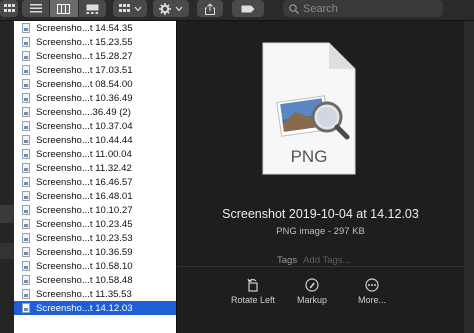  Describe the element at coordinates (84, 56) in the screenshot. I see `file-name-label: Screensho...t 15.28.27` at that location.